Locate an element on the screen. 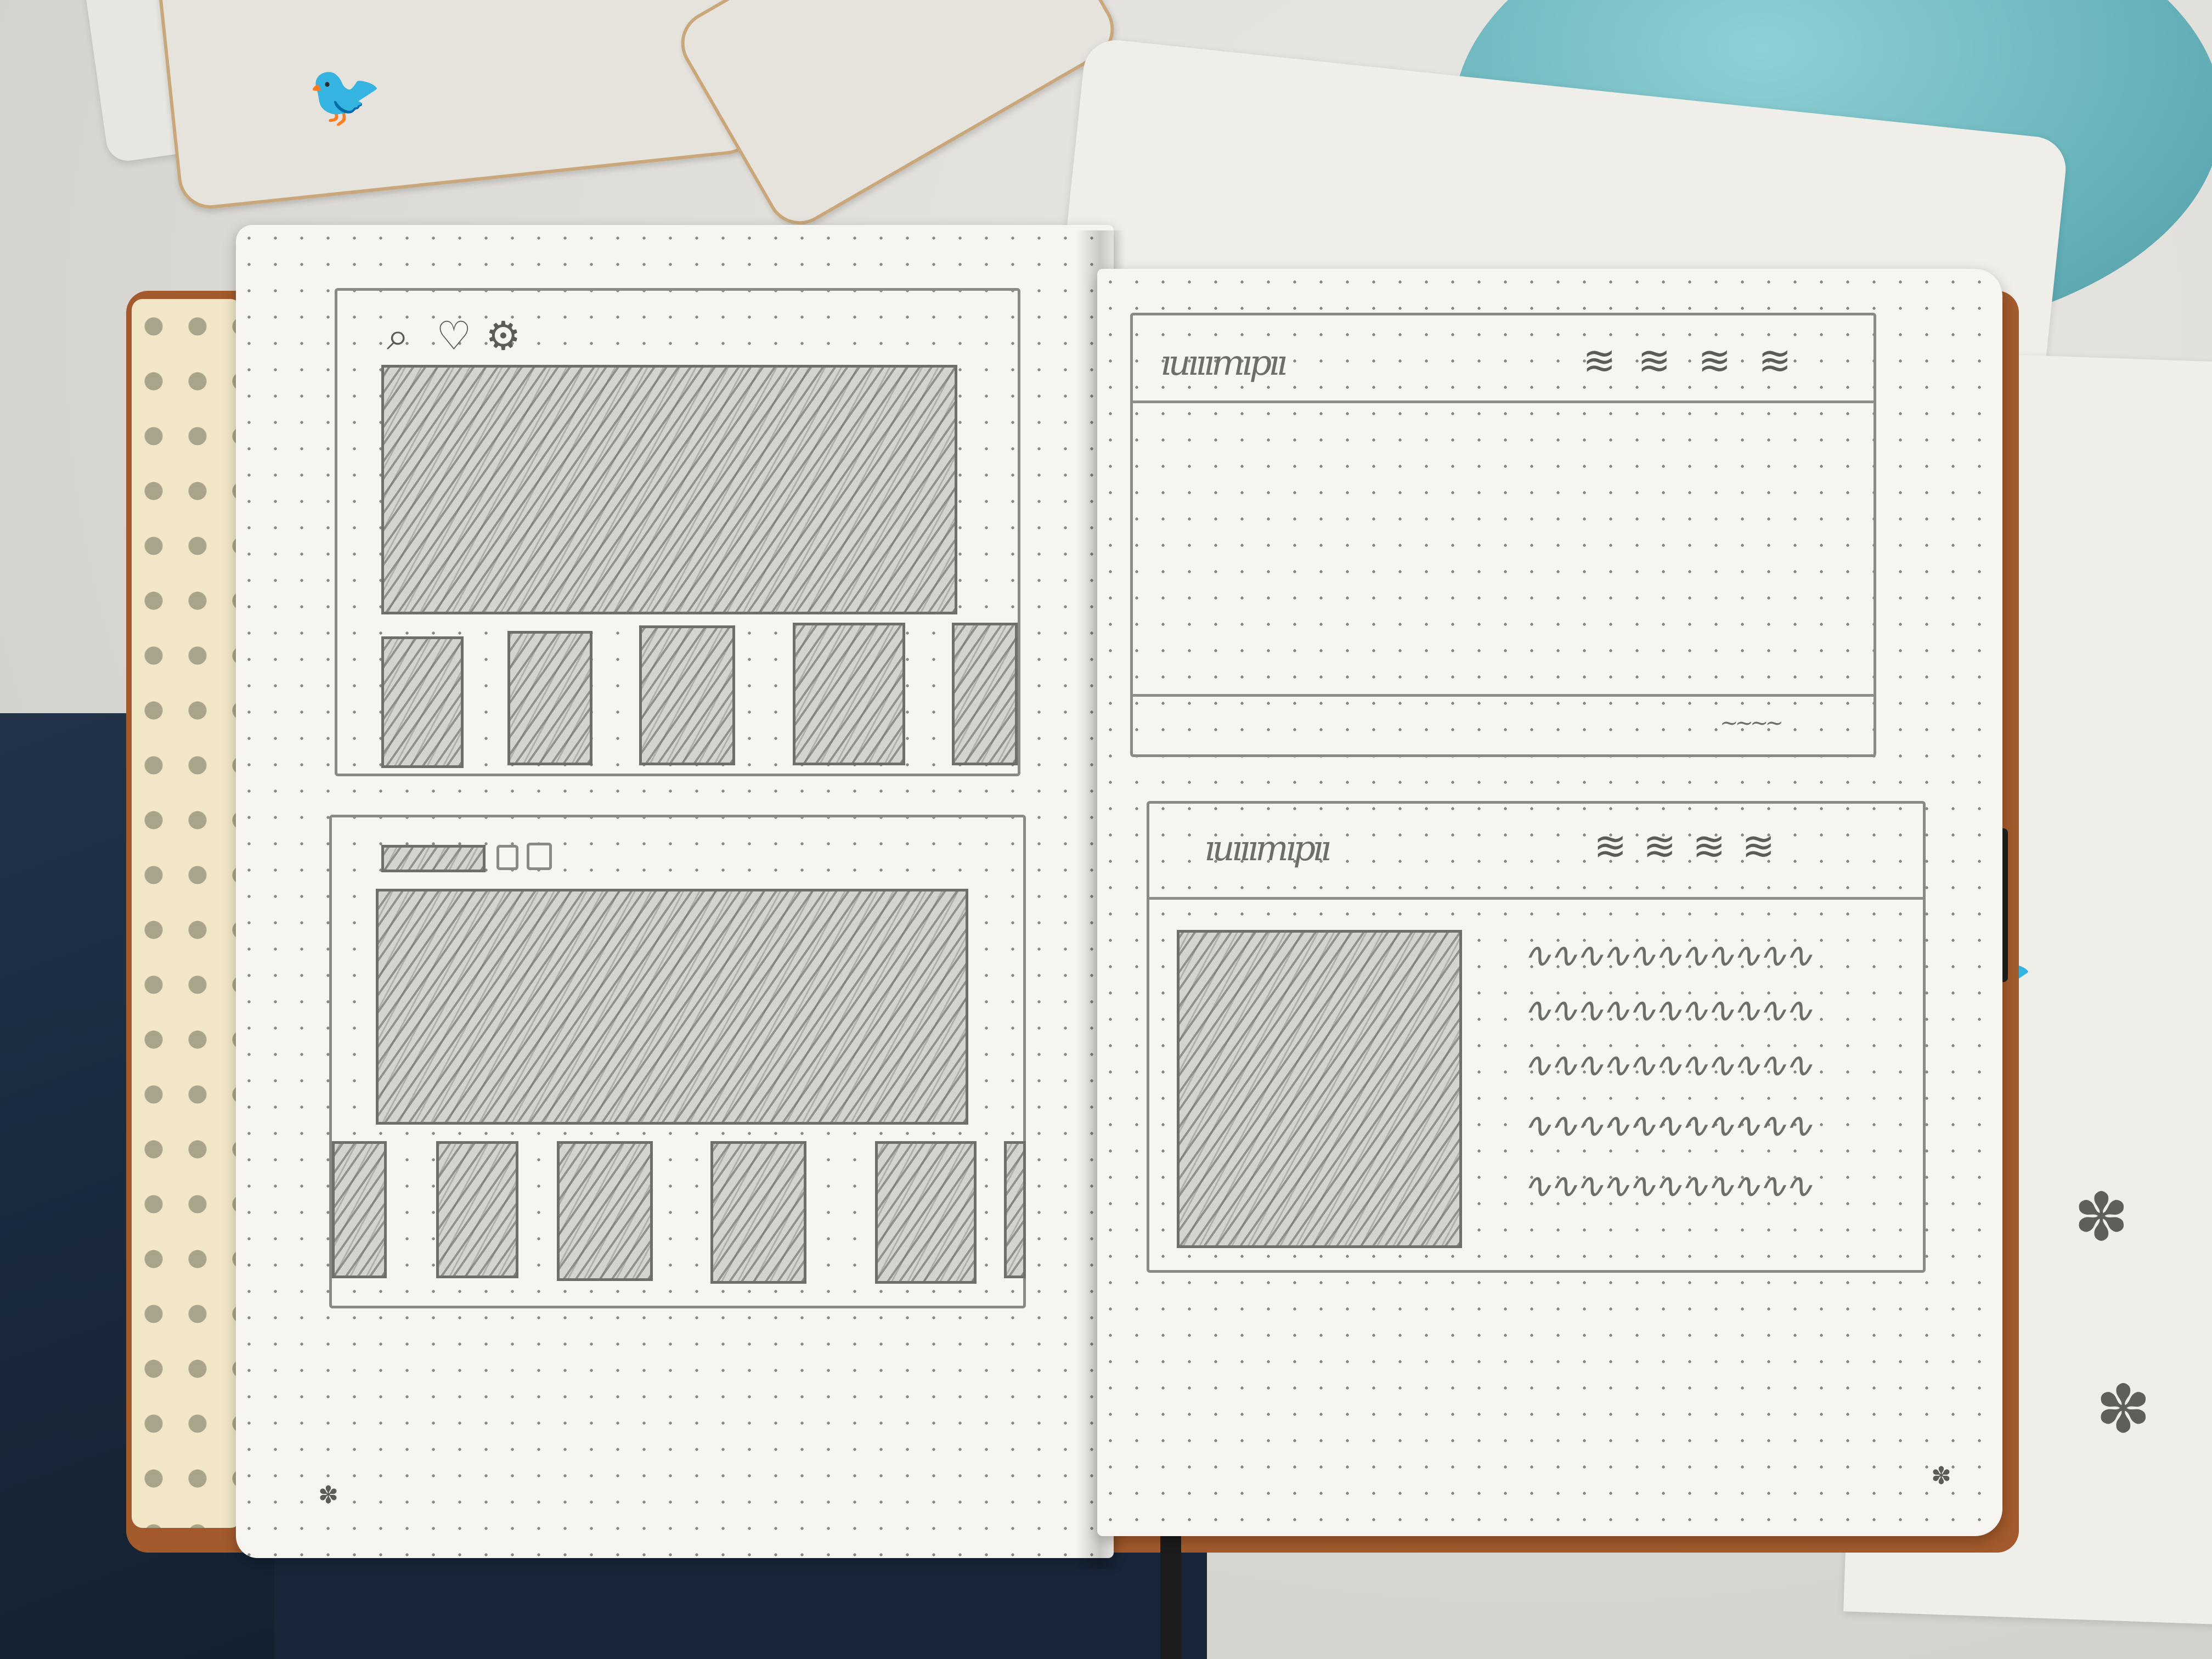  search-bar-placeholder is located at coordinates (434, 859).